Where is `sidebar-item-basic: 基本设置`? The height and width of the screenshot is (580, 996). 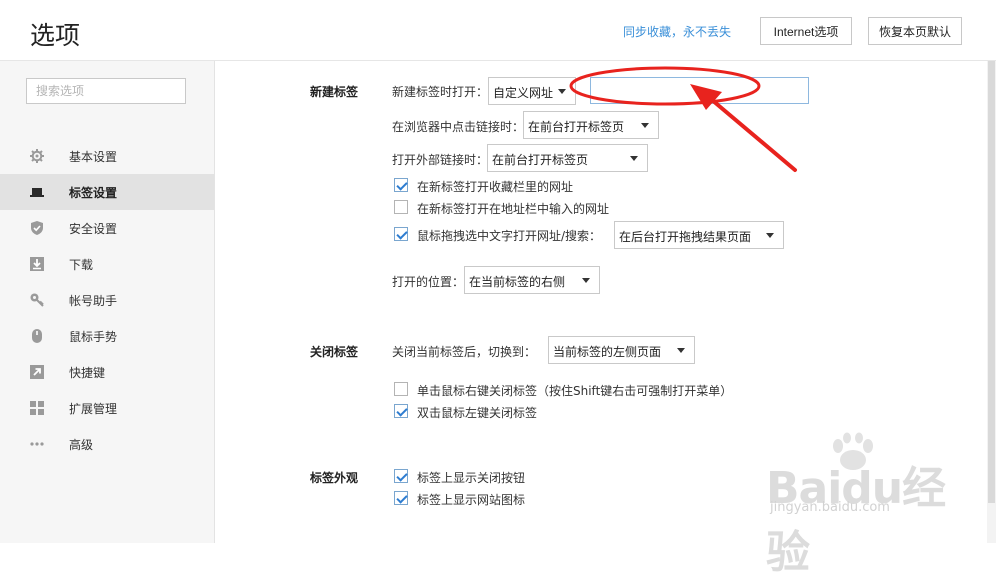 sidebar-item-basic: 基本设置 is located at coordinates (107, 156).